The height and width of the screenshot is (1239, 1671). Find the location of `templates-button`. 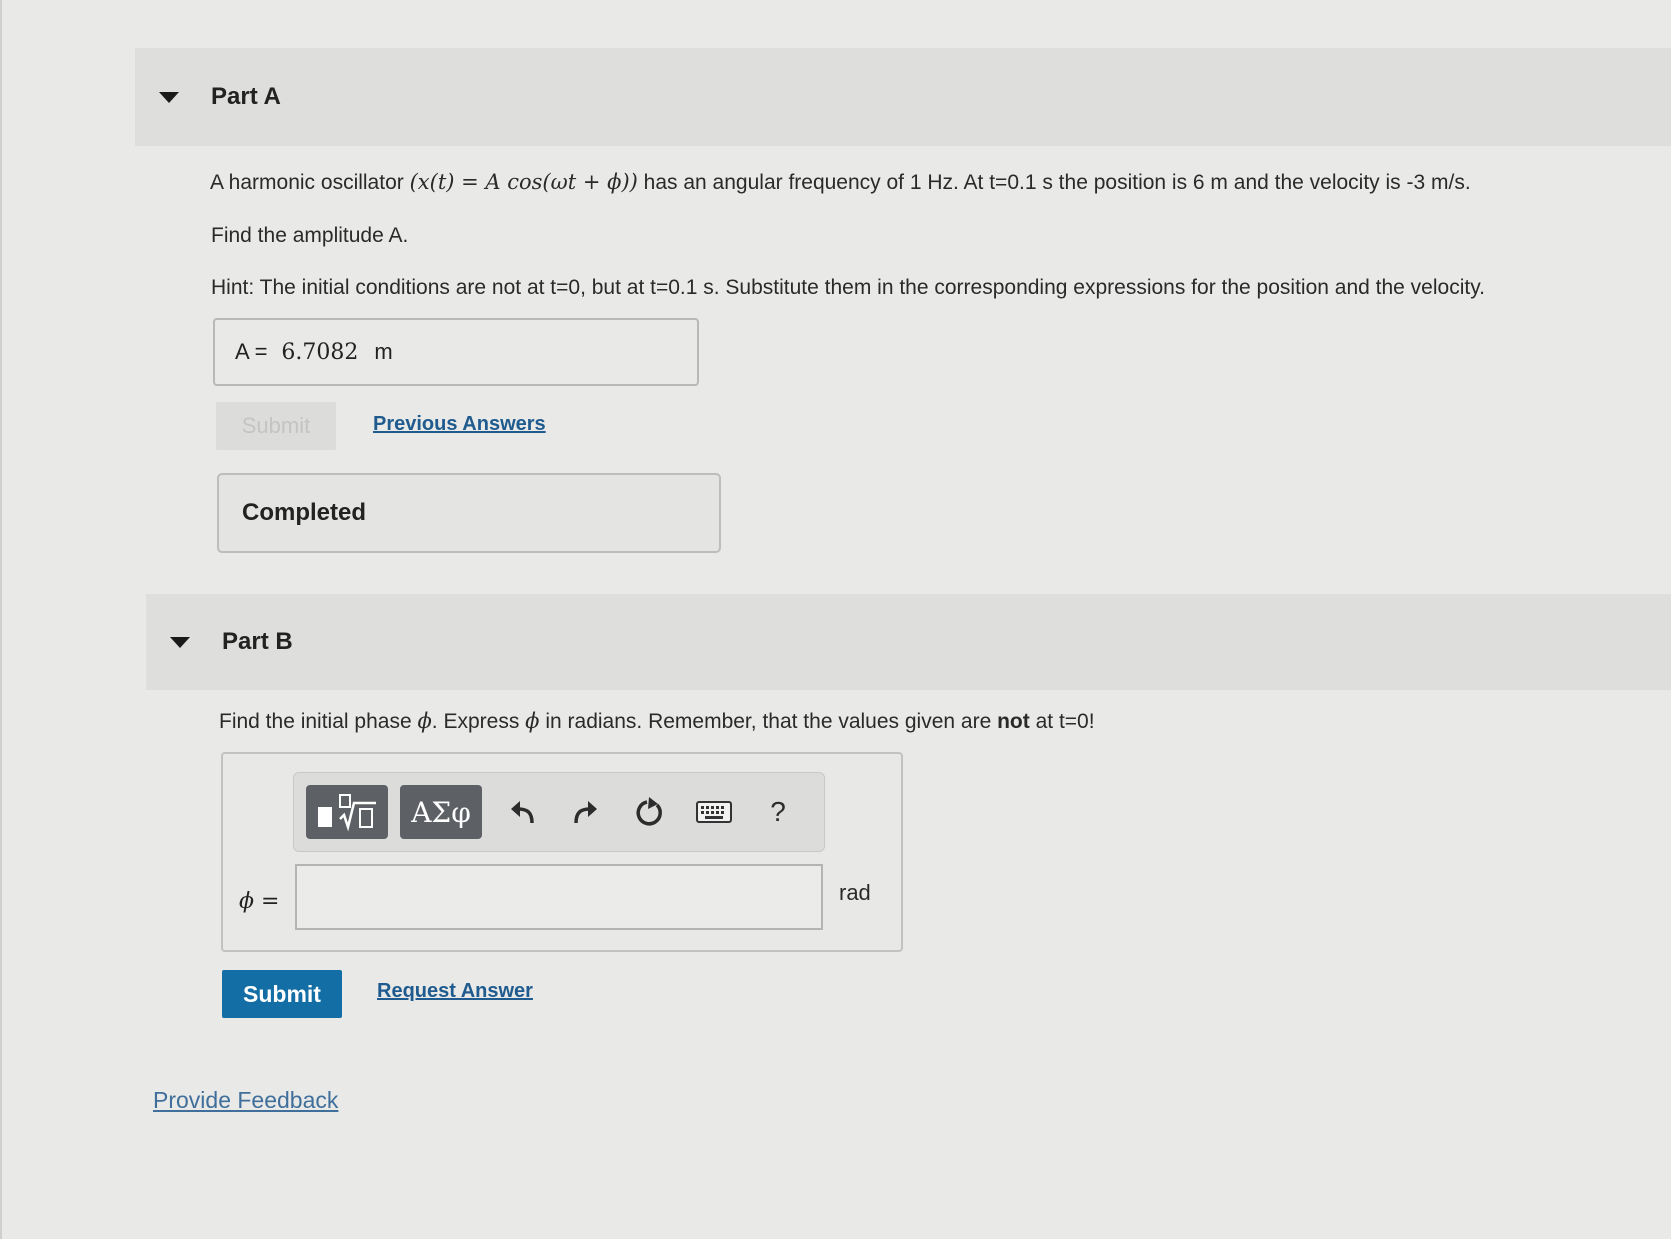

templates-button is located at coordinates (347, 812).